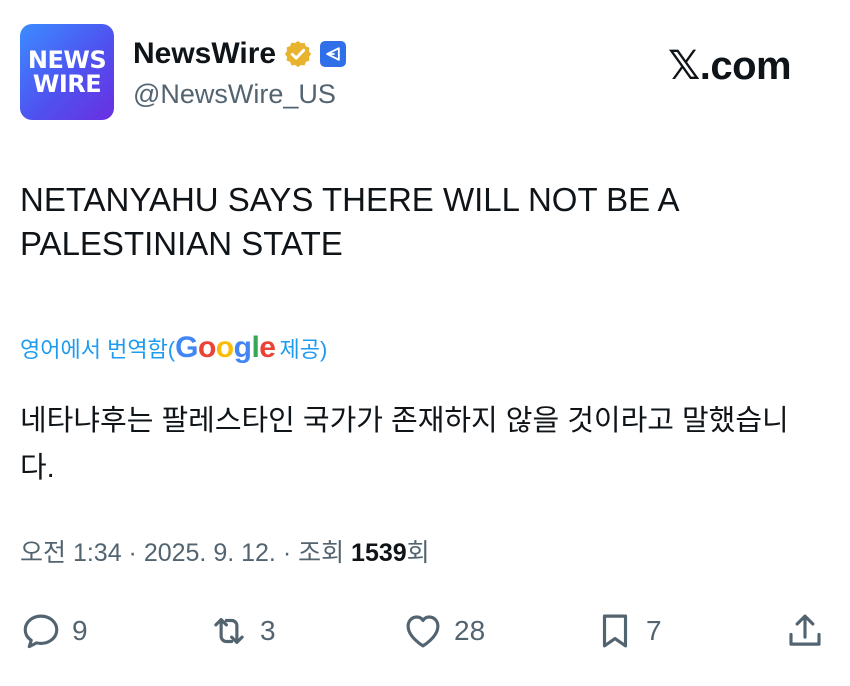  Describe the element at coordinates (470, 630) in the screenshot. I see `like-count: 28` at that location.